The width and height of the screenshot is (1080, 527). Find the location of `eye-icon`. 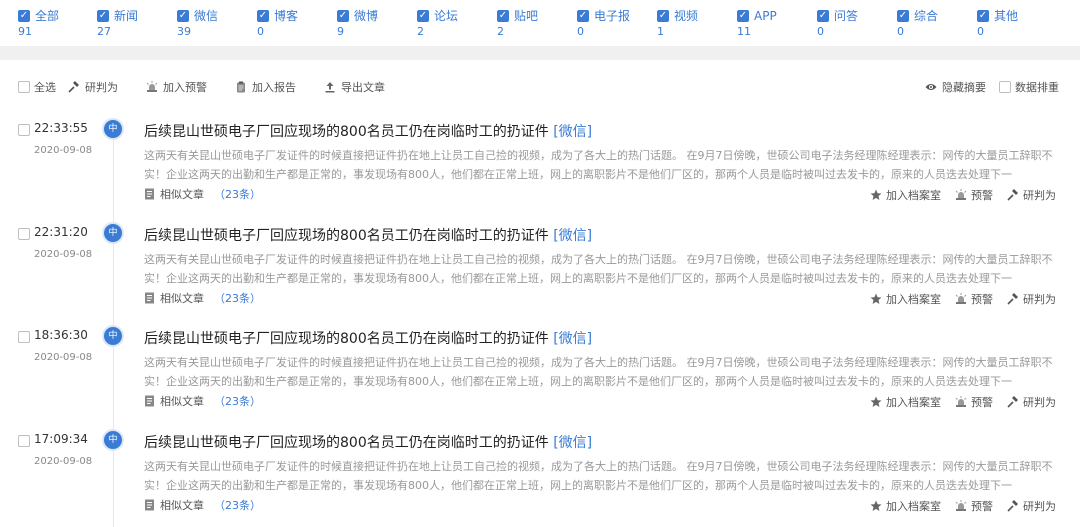

eye-icon is located at coordinates (931, 87).